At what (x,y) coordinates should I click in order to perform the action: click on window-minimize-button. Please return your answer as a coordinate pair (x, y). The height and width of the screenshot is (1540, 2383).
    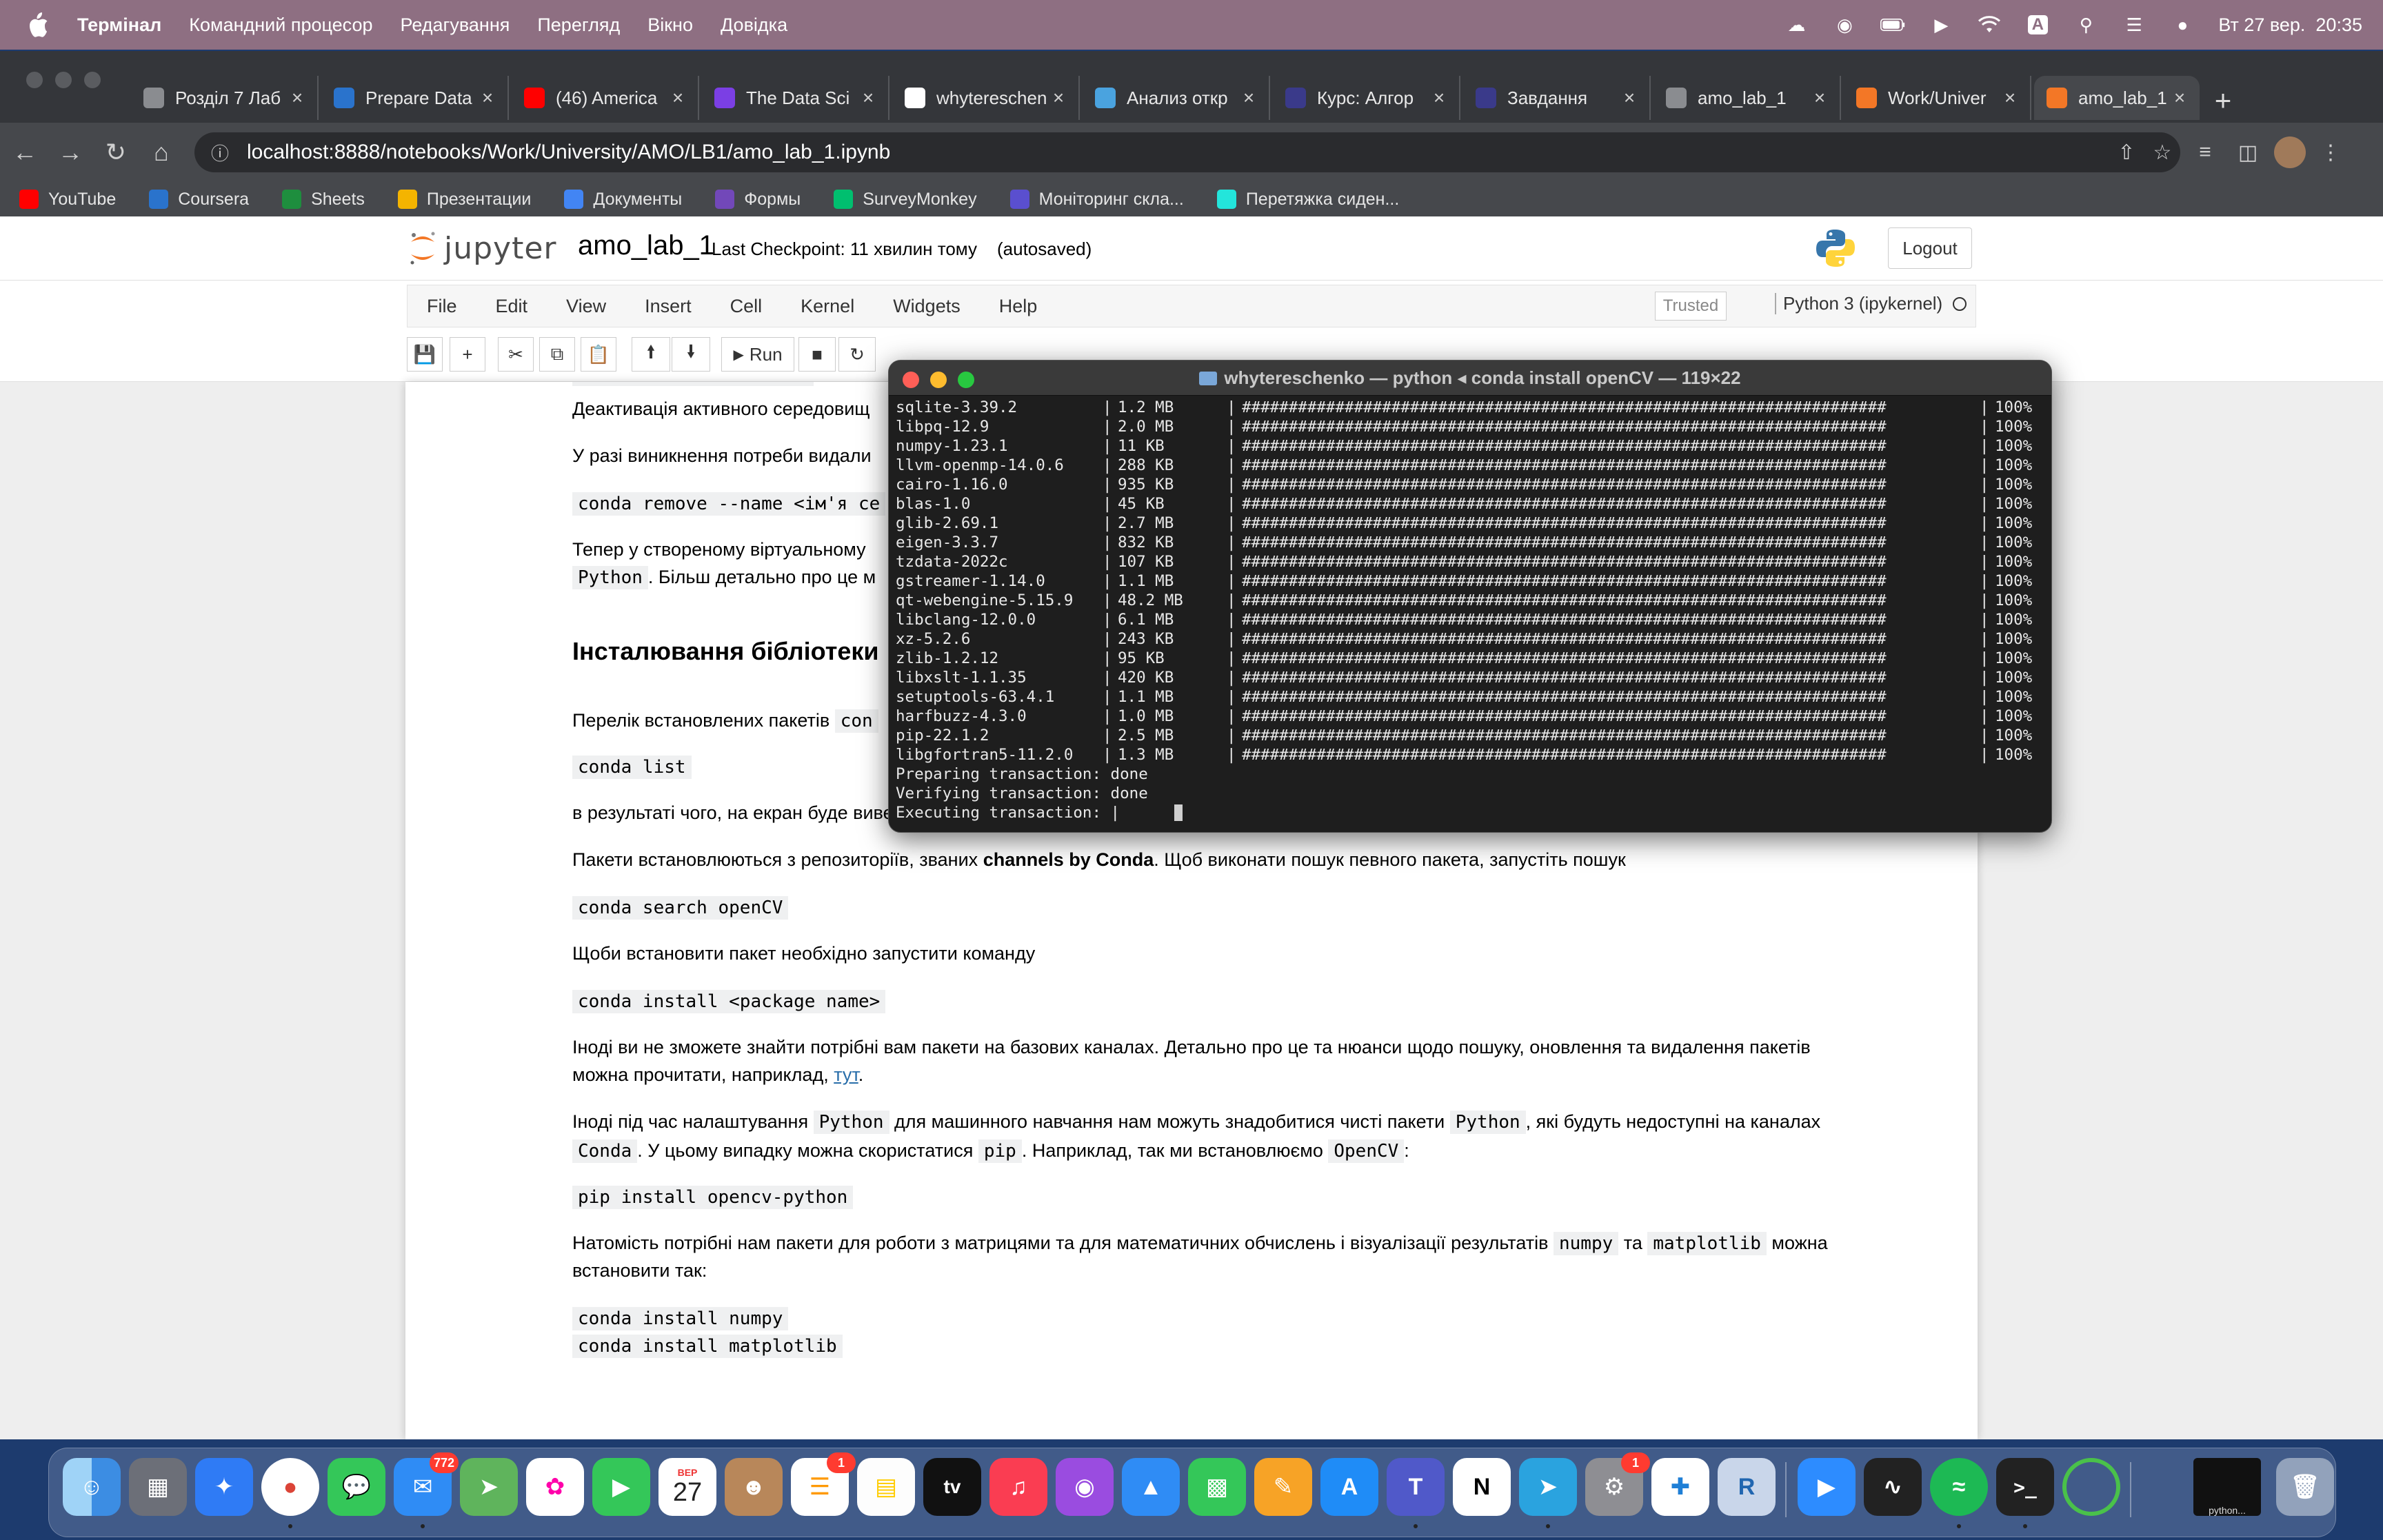
    Looking at the image, I should click on (63, 80).